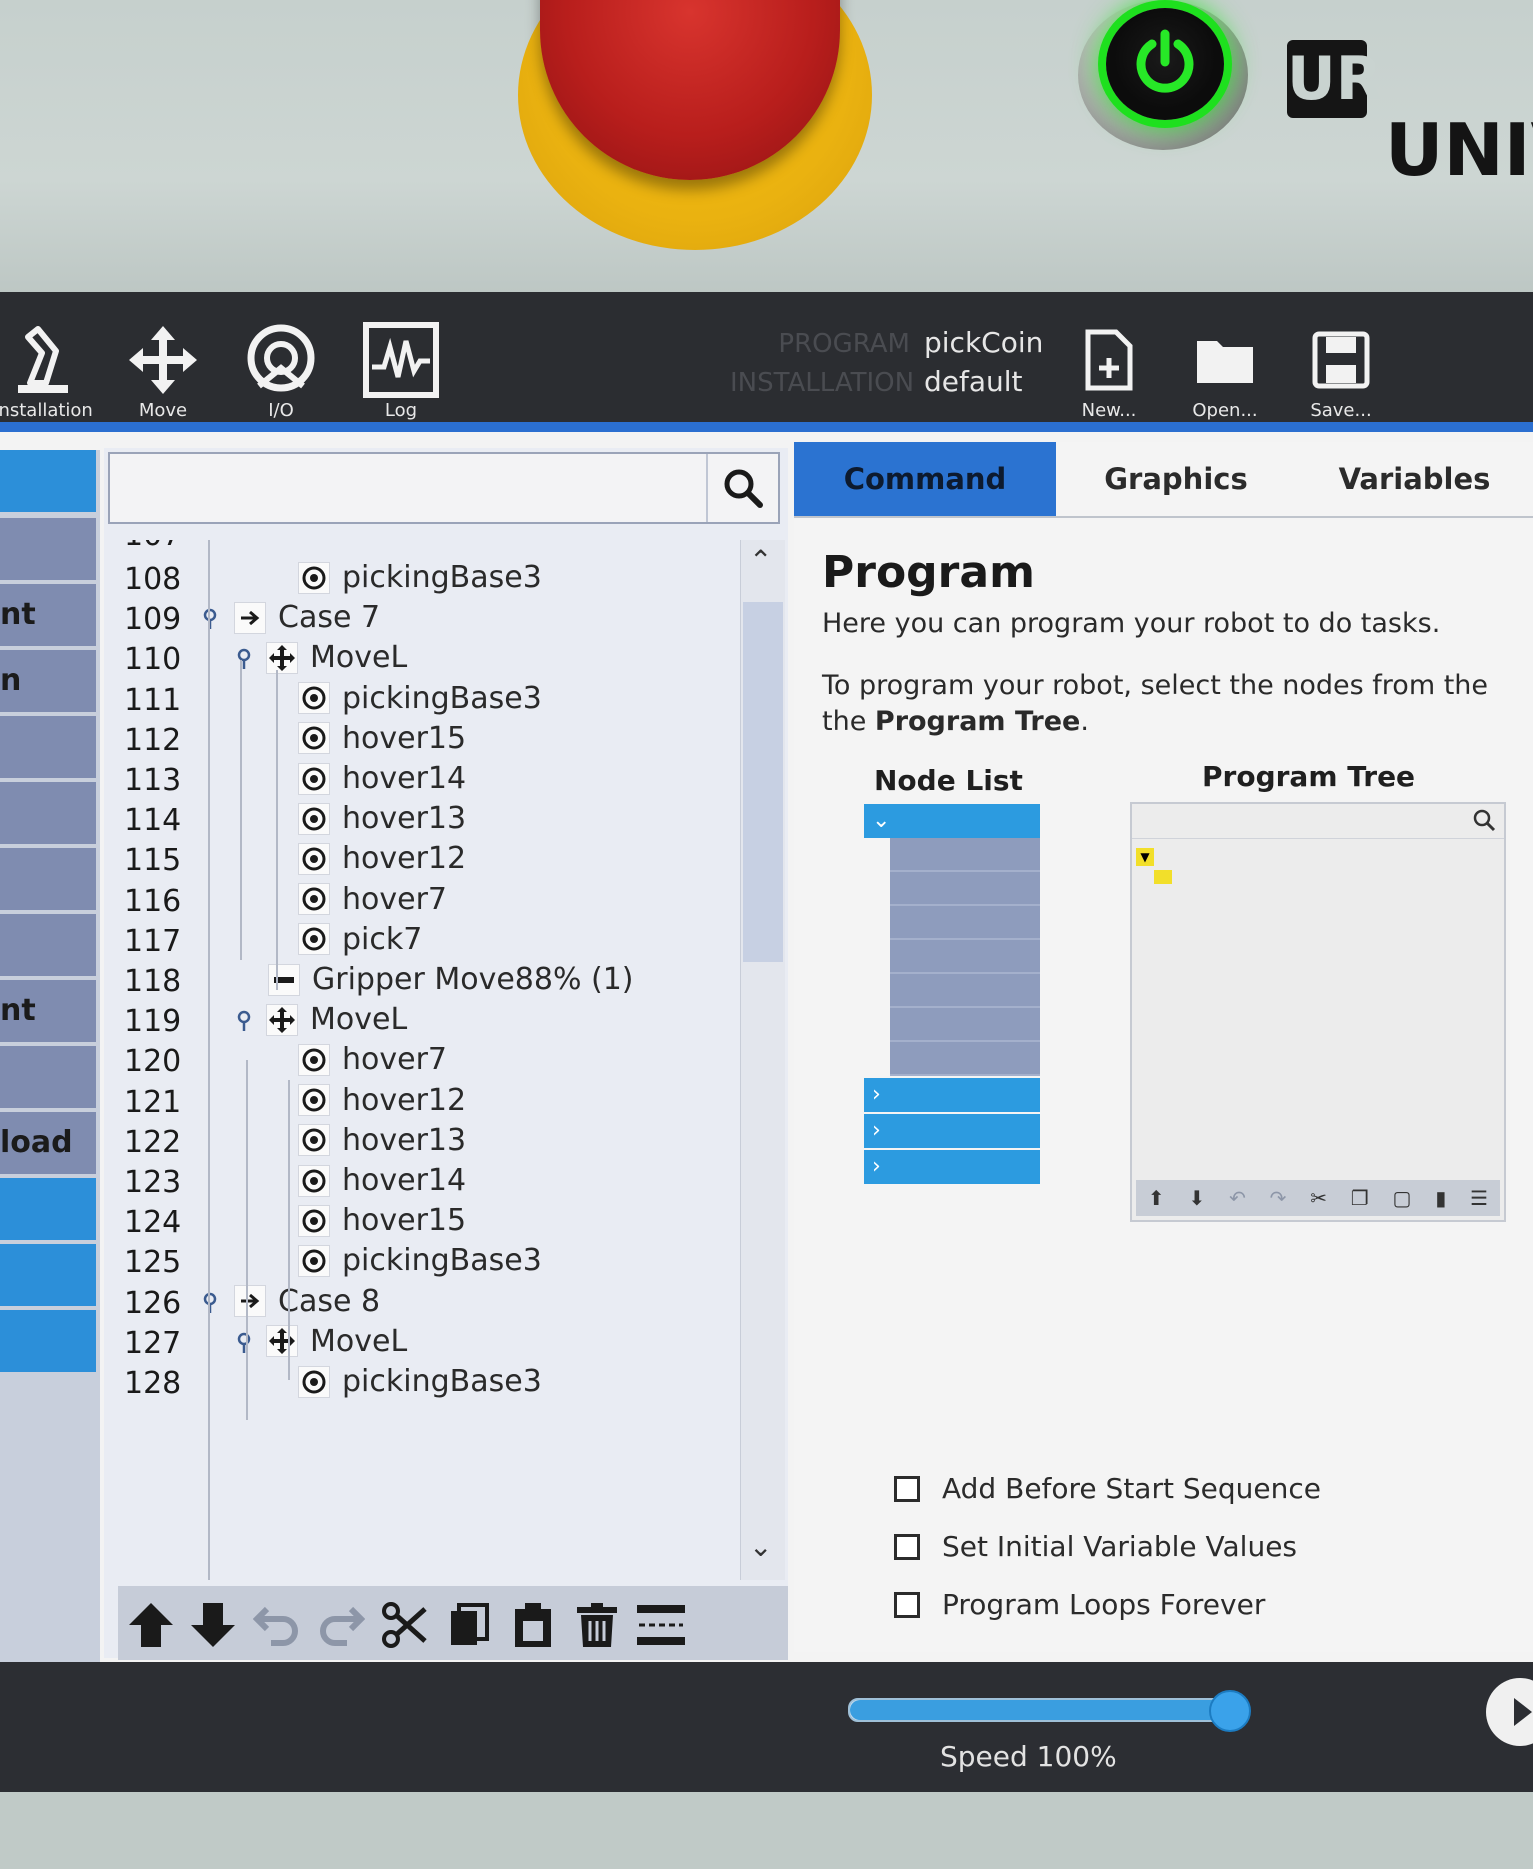  I want to click on table-row: 114 hover13, so click(424, 821).